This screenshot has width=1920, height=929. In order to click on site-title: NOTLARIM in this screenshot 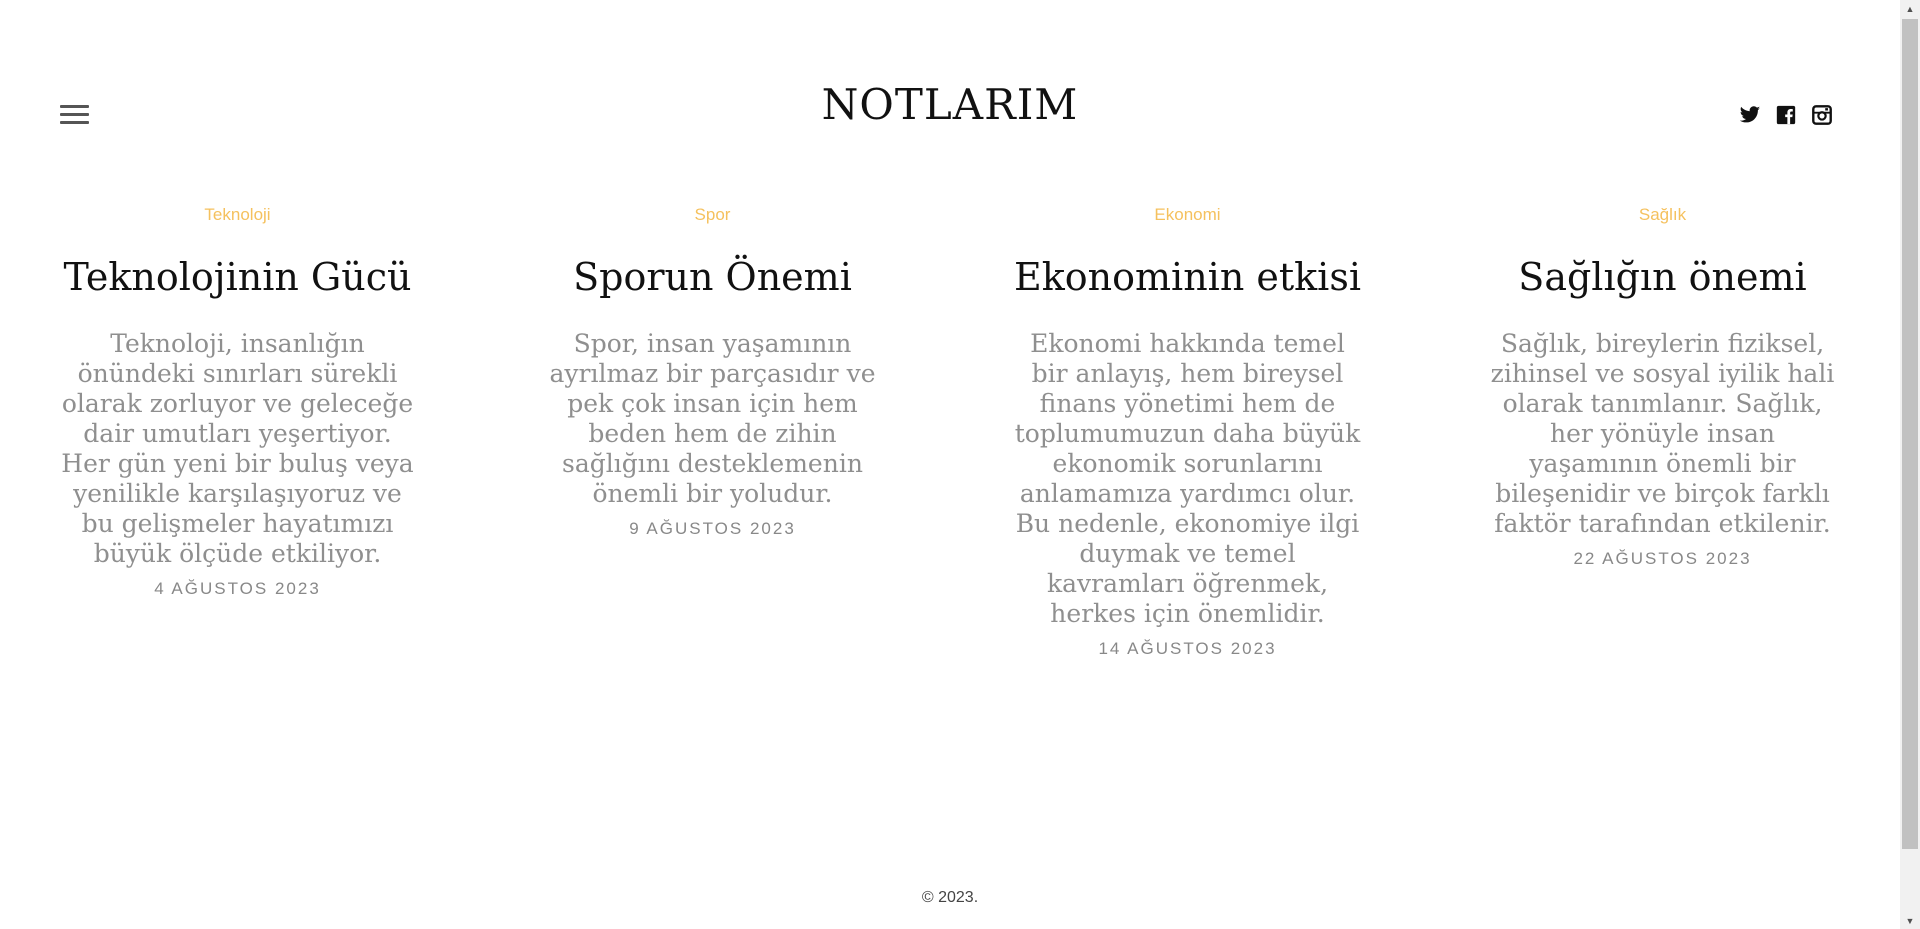, I will do `click(950, 104)`.